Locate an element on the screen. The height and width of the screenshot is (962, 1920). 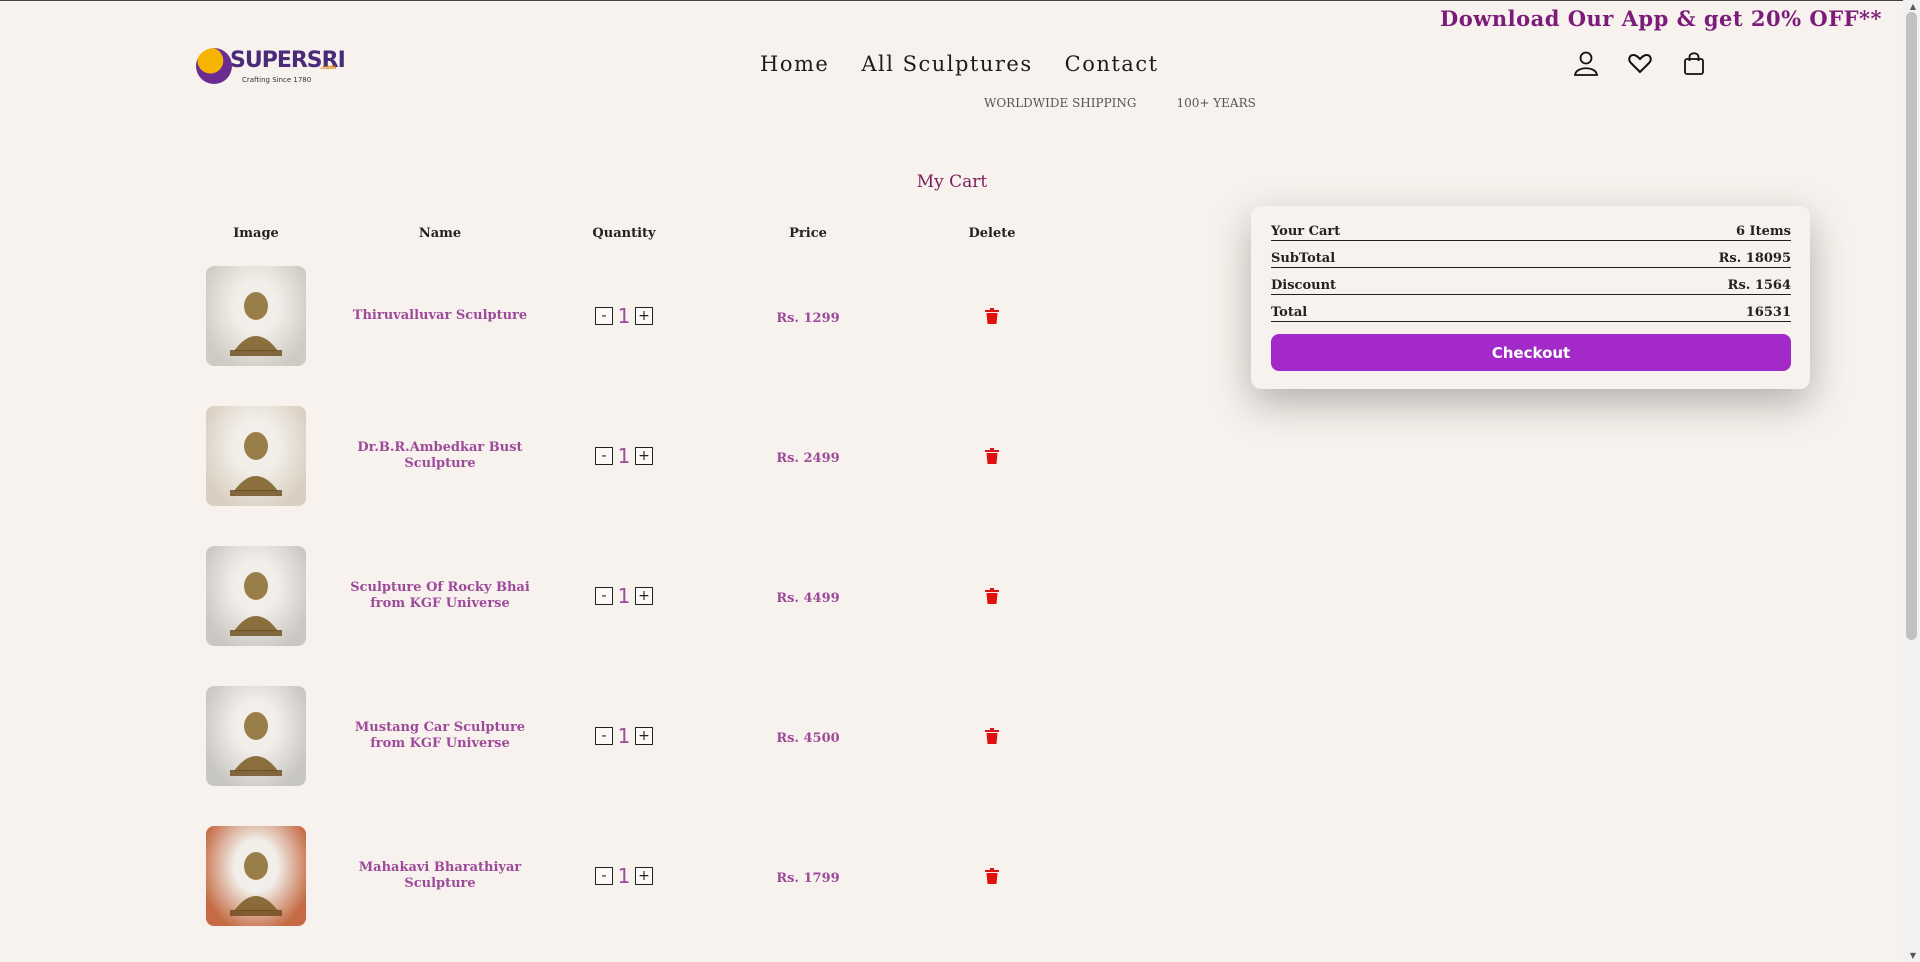
product-name-cell: Mahakavi Bharathiyar Sculpture is located at coordinates (440, 876).